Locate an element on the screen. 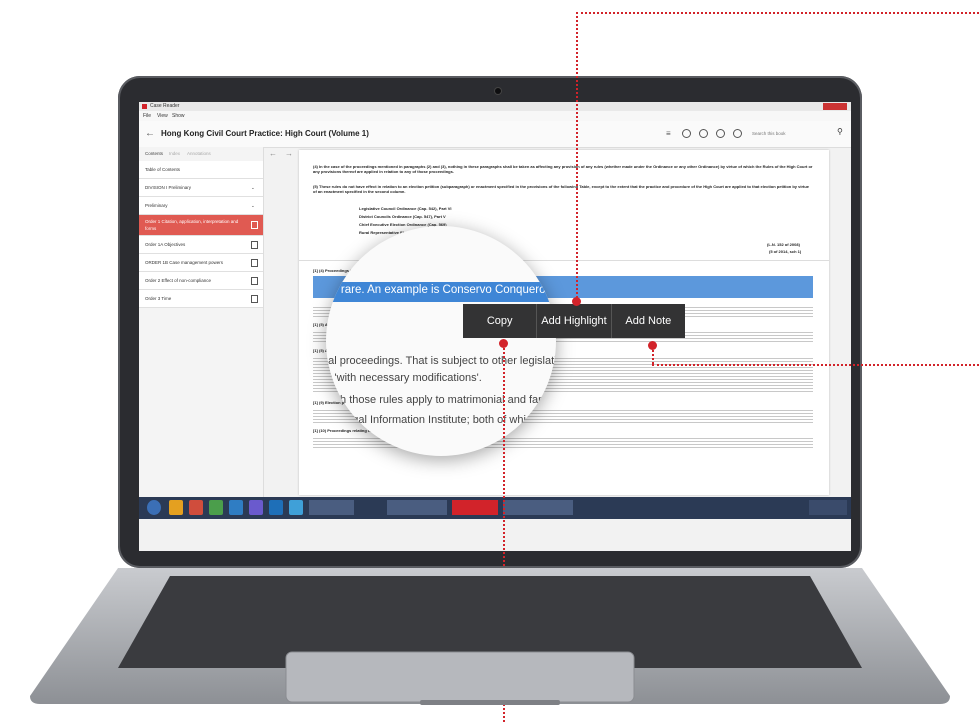  citation: (L.N. 152 of 2008) is located at coordinates (783, 244).